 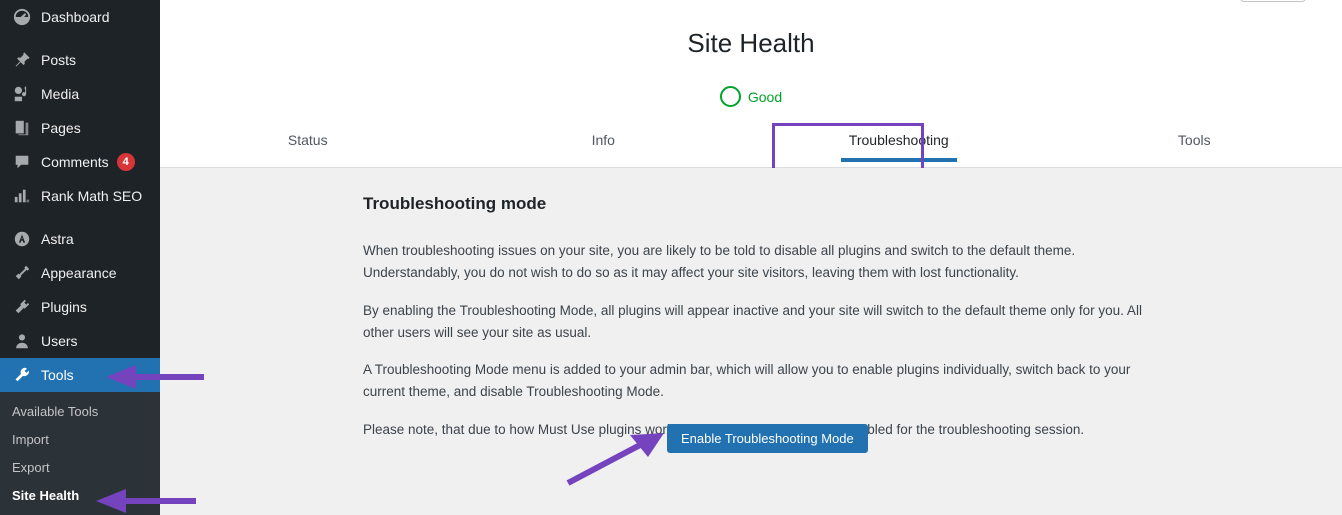 What do you see at coordinates (1194, 140) in the screenshot?
I see `tab-label: Tools` at bounding box center [1194, 140].